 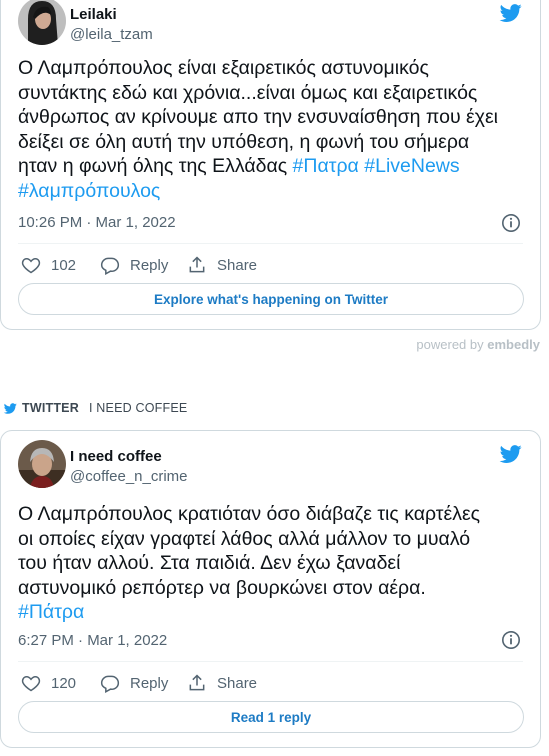 I want to click on hashtag-link: #Πάτρα, so click(x=51, y=612).